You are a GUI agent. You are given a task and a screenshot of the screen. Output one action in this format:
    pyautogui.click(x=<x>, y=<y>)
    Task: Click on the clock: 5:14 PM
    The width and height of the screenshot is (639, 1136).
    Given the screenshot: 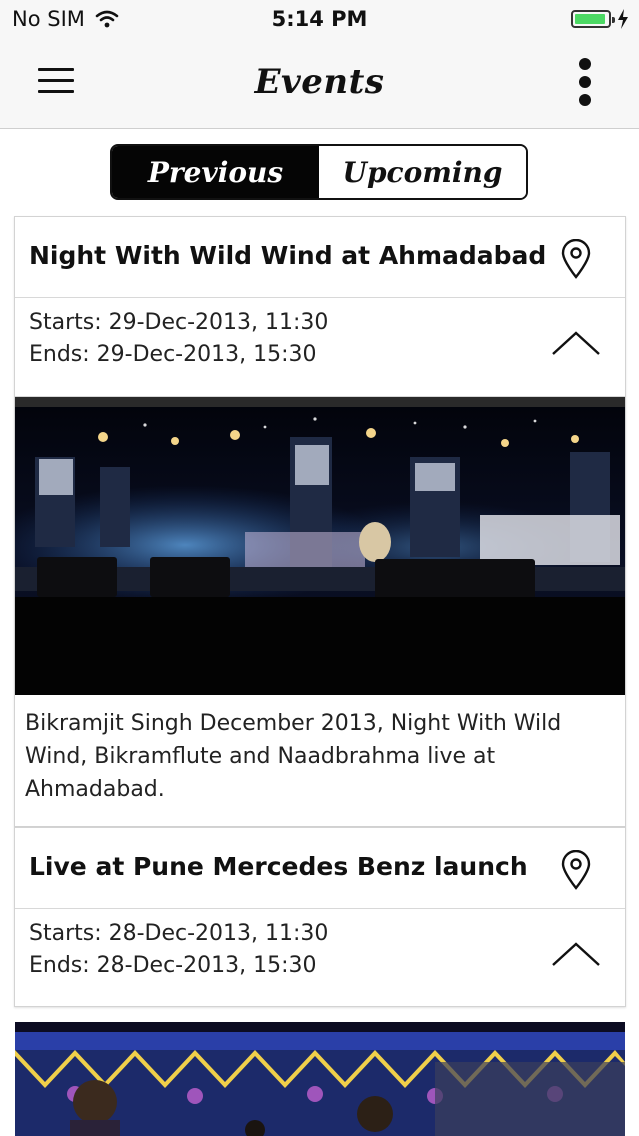 What is the action you would take?
    pyautogui.click(x=319, y=19)
    